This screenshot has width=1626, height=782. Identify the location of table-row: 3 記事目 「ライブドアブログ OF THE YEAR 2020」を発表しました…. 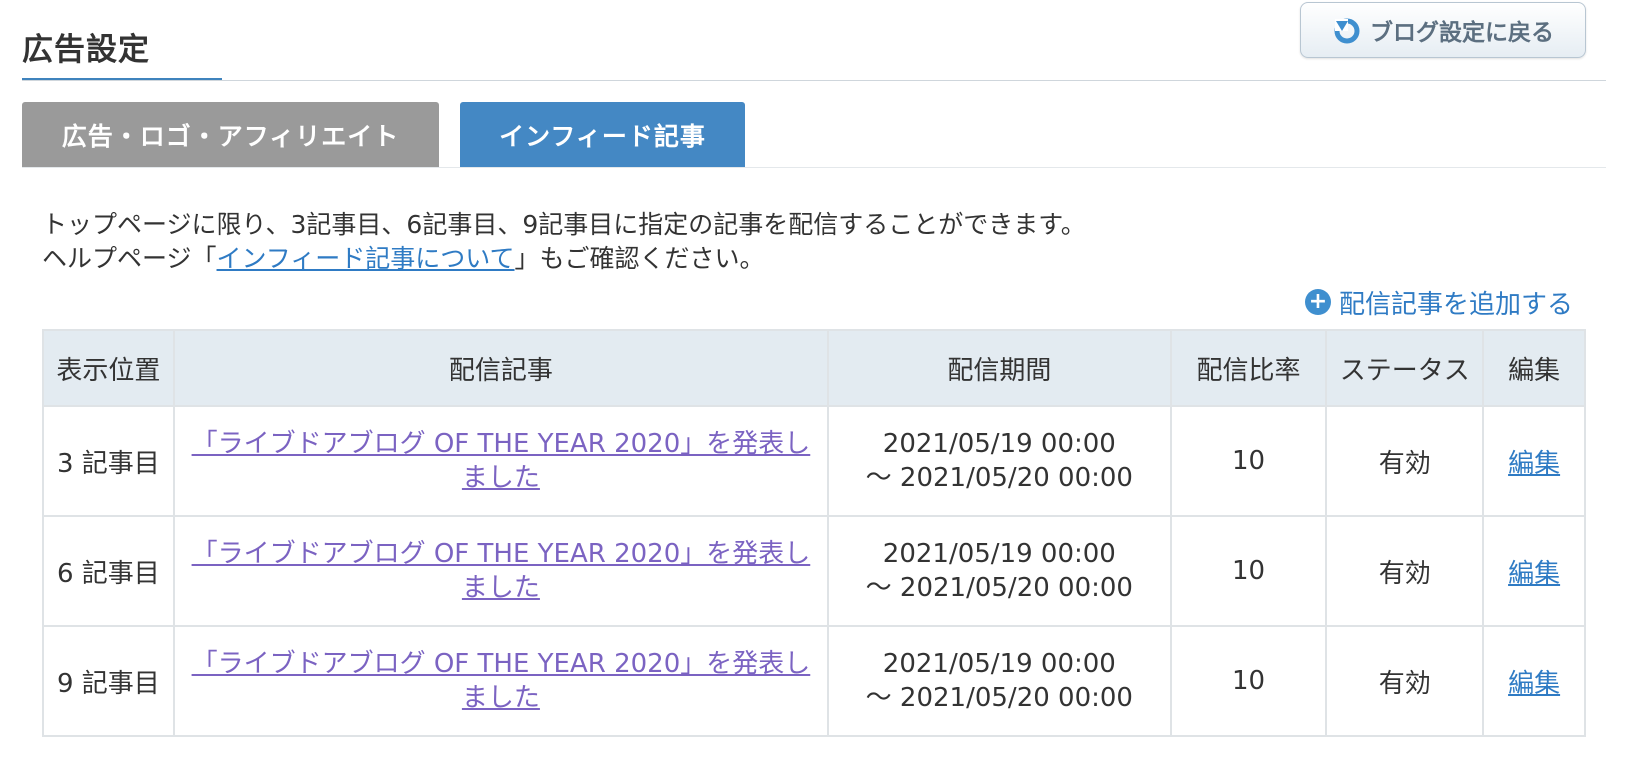
(814, 461).